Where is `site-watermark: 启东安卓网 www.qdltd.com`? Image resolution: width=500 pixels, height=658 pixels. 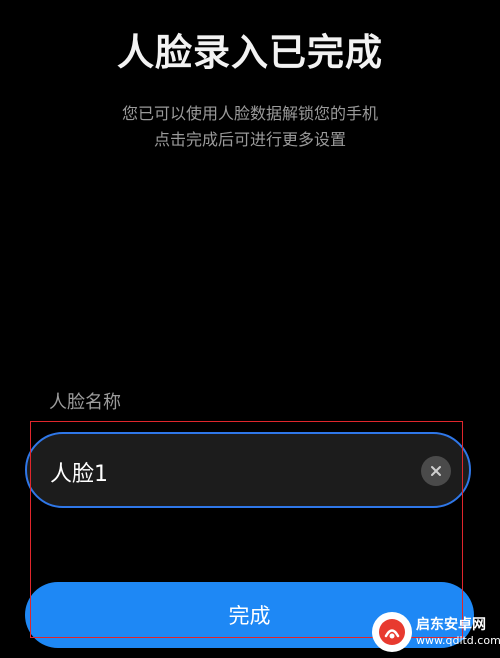 site-watermark: 启东安卓网 www.qdltd.com is located at coordinates (436, 632).